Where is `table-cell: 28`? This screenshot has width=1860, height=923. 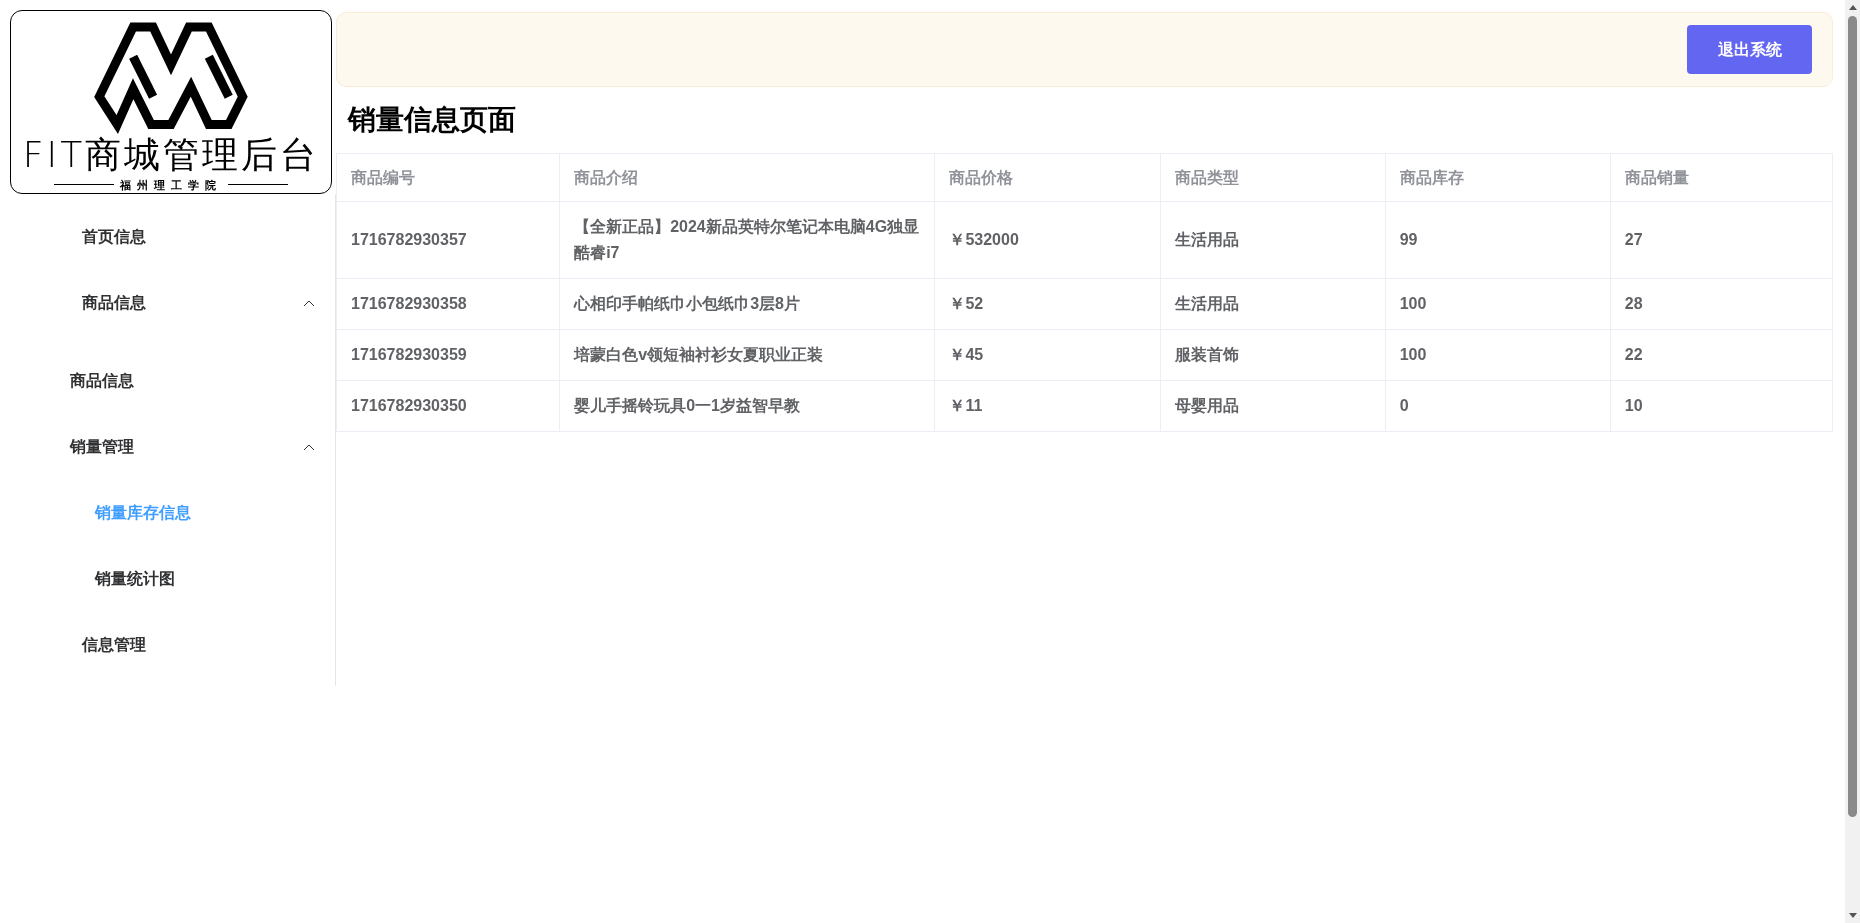
table-cell: 28 is located at coordinates (1721, 304).